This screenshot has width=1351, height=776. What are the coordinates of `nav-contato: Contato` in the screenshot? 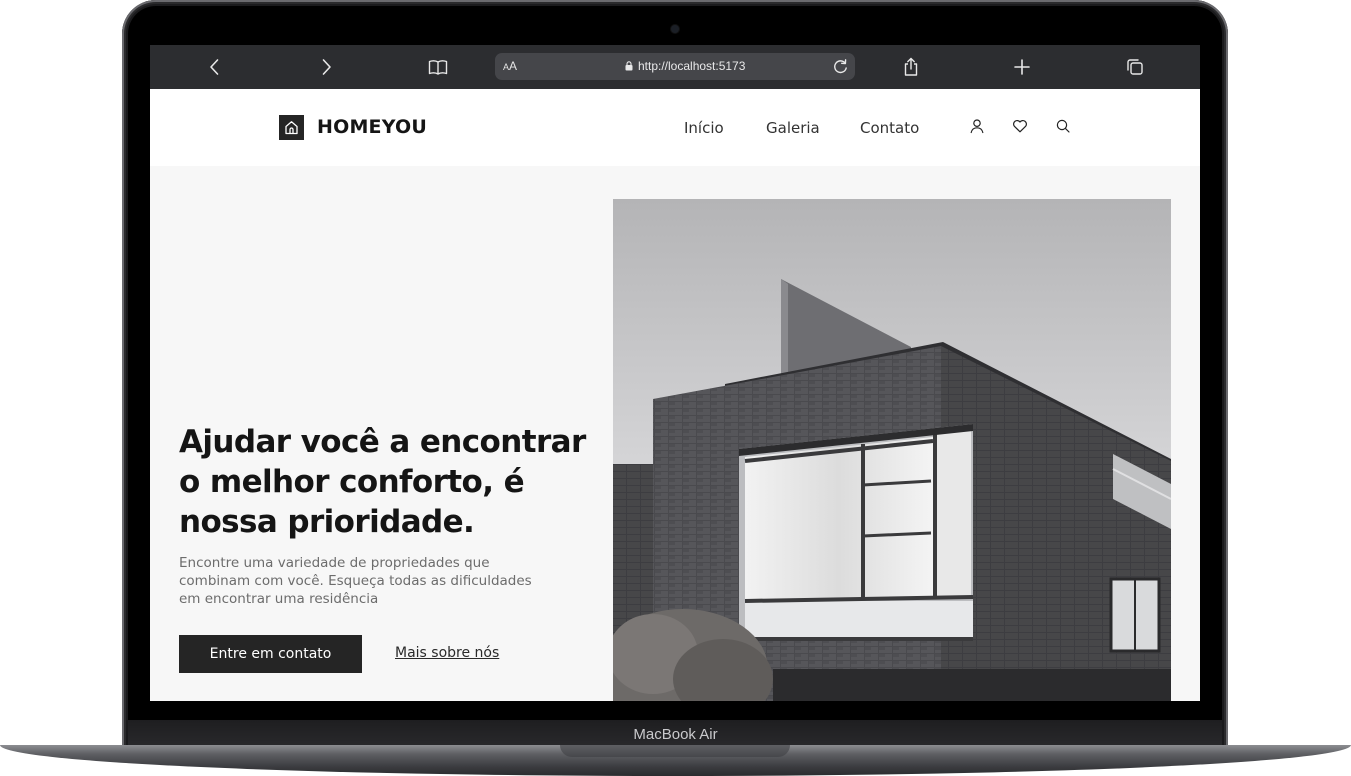 It's located at (889, 128).